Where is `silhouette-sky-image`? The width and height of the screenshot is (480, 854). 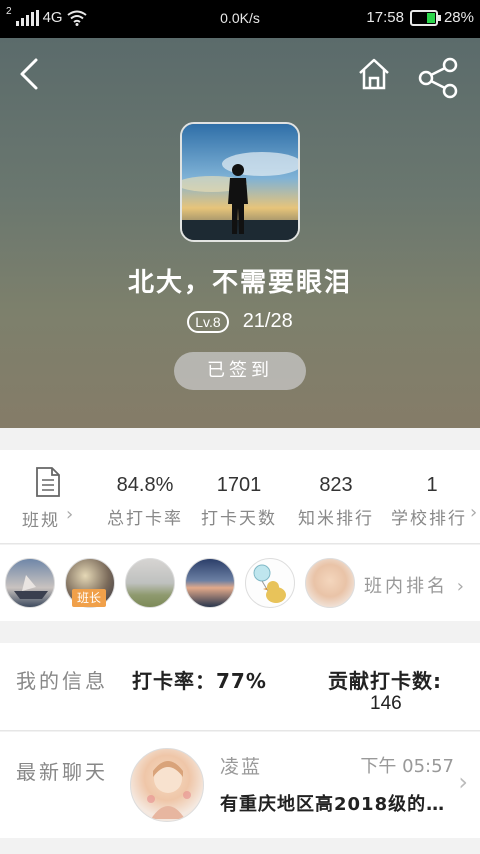 silhouette-sky-image is located at coordinates (240, 182).